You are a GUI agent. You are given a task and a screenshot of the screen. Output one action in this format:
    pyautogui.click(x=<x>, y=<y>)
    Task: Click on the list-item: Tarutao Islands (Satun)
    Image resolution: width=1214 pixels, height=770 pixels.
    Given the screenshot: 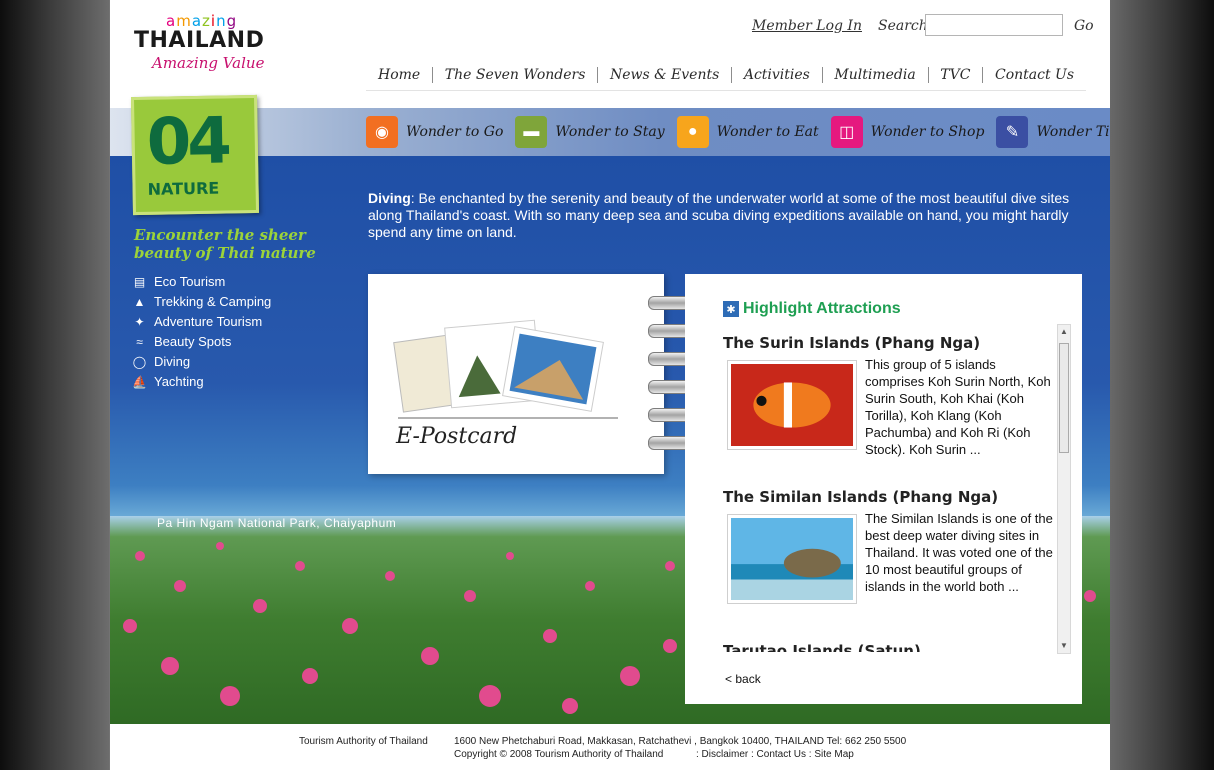 What is the action you would take?
    pyautogui.click(x=889, y=647)
    